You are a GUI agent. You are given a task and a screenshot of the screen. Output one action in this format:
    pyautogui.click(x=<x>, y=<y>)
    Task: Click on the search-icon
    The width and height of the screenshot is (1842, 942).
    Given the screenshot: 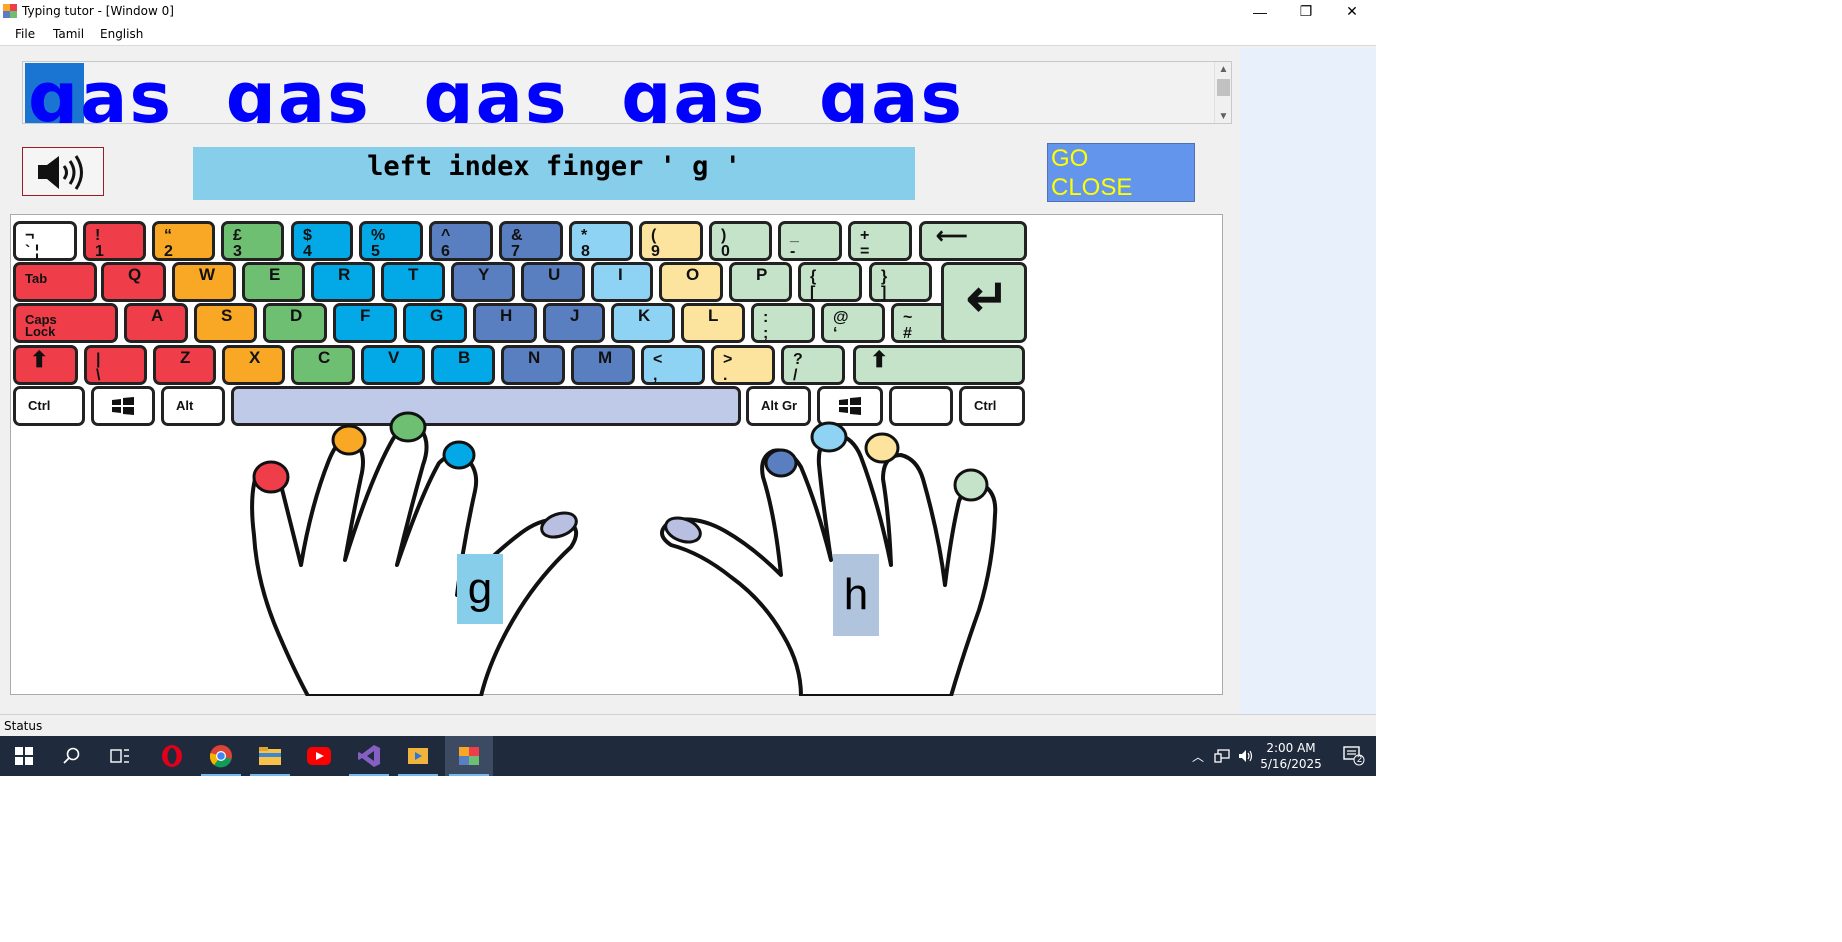 What is the action you would take?
    pyautogui.click(x=72, y=756)
    